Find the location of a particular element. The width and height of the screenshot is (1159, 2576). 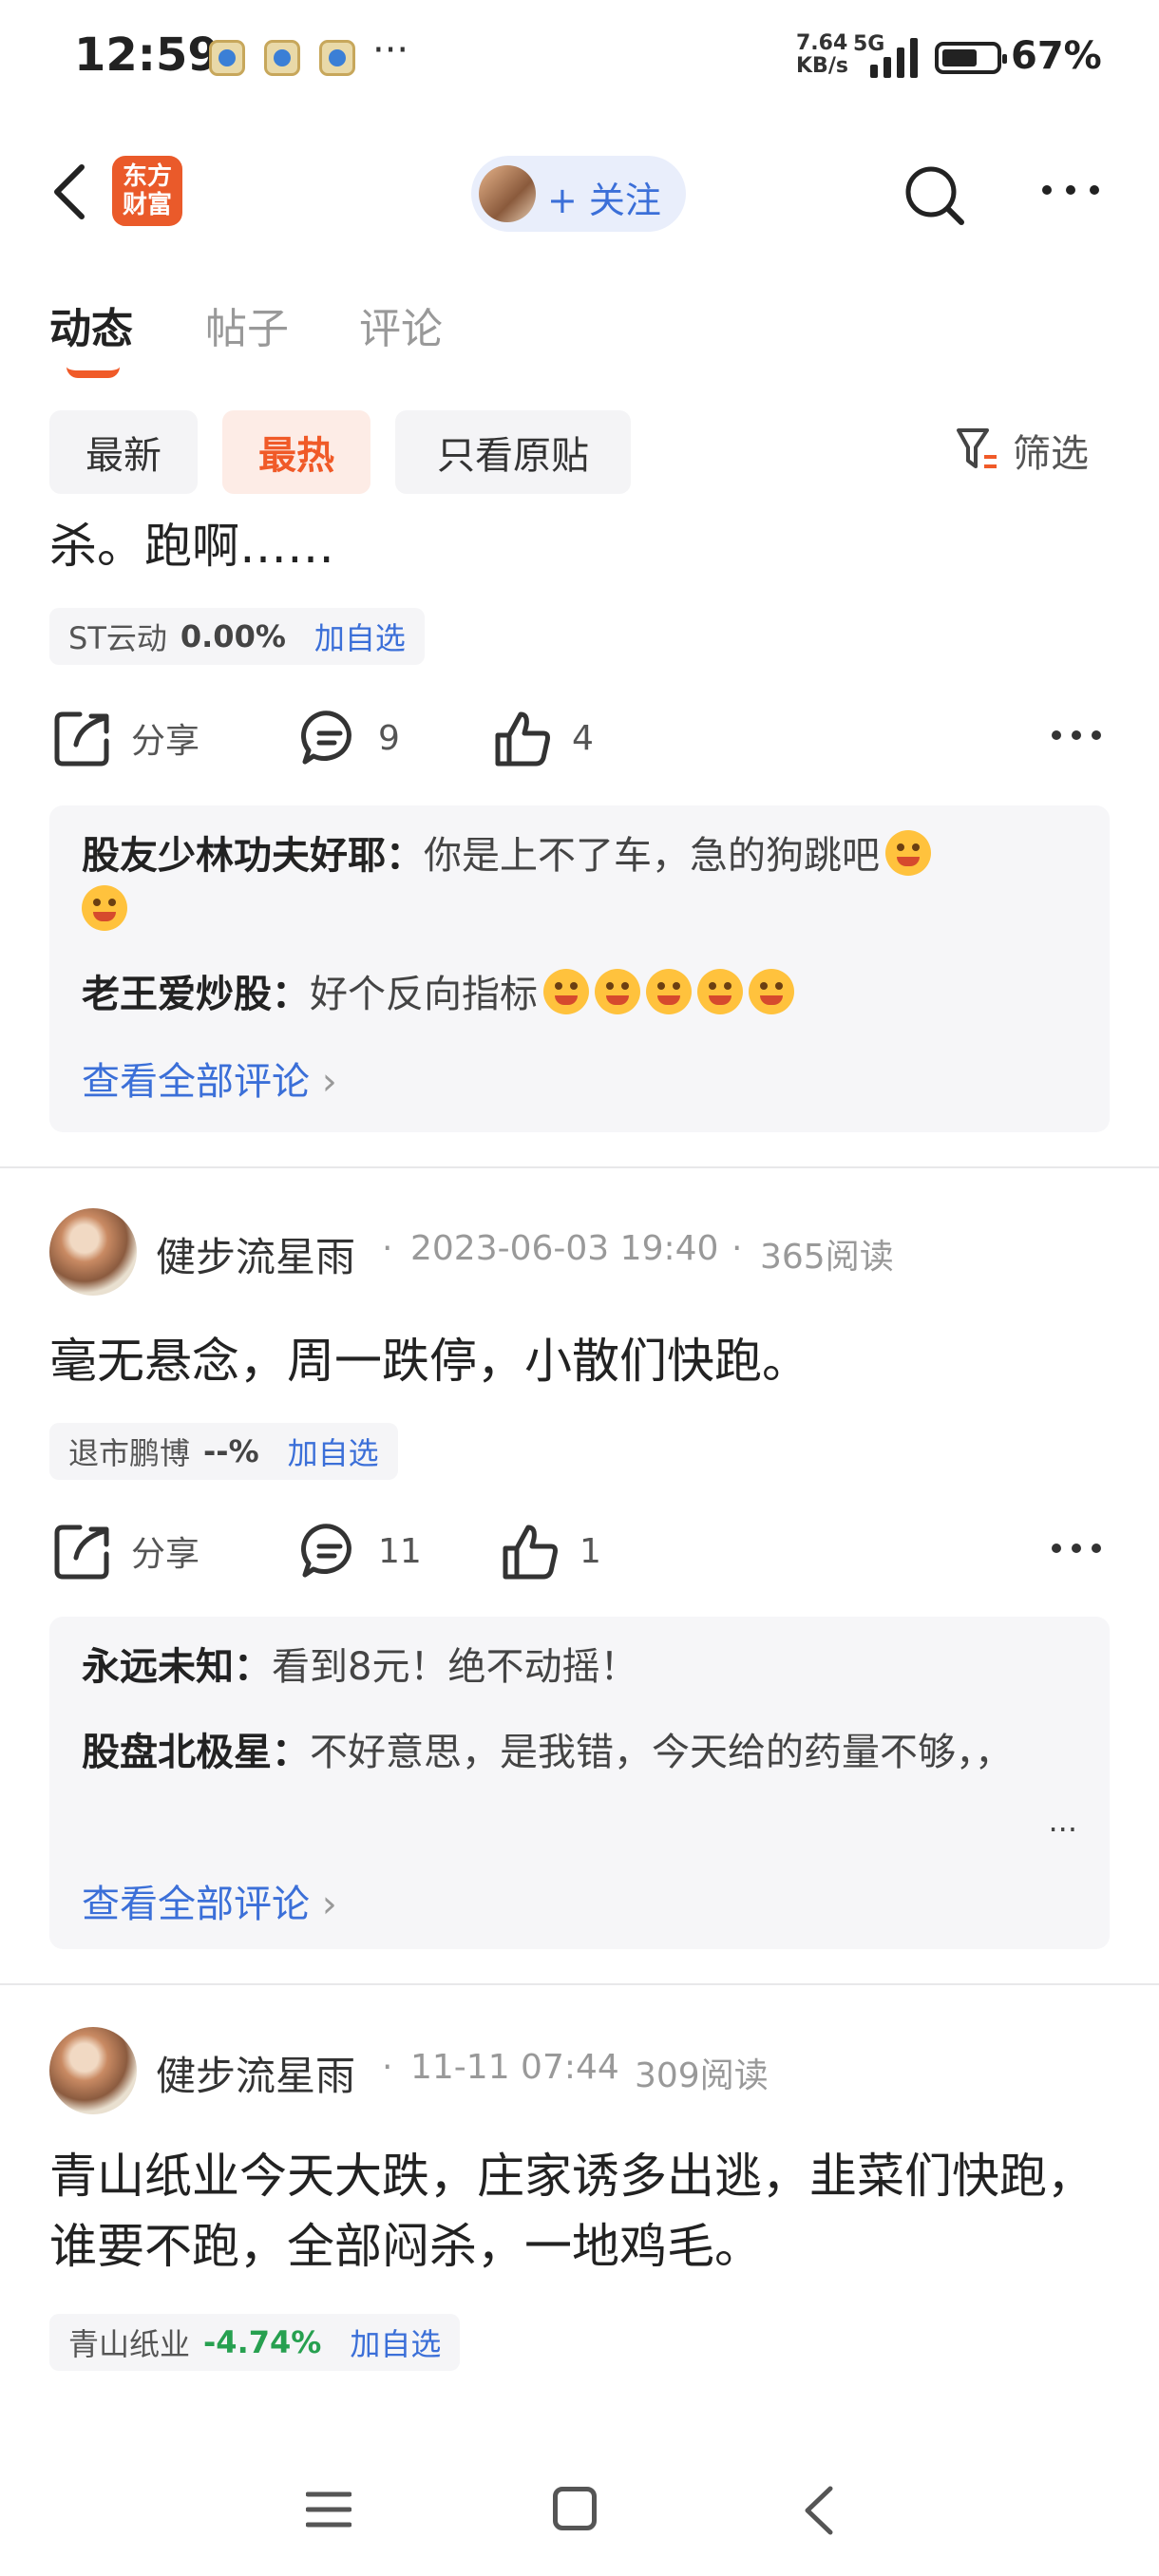

tab-posts: 帖子 is located at coordinates (247, 324).